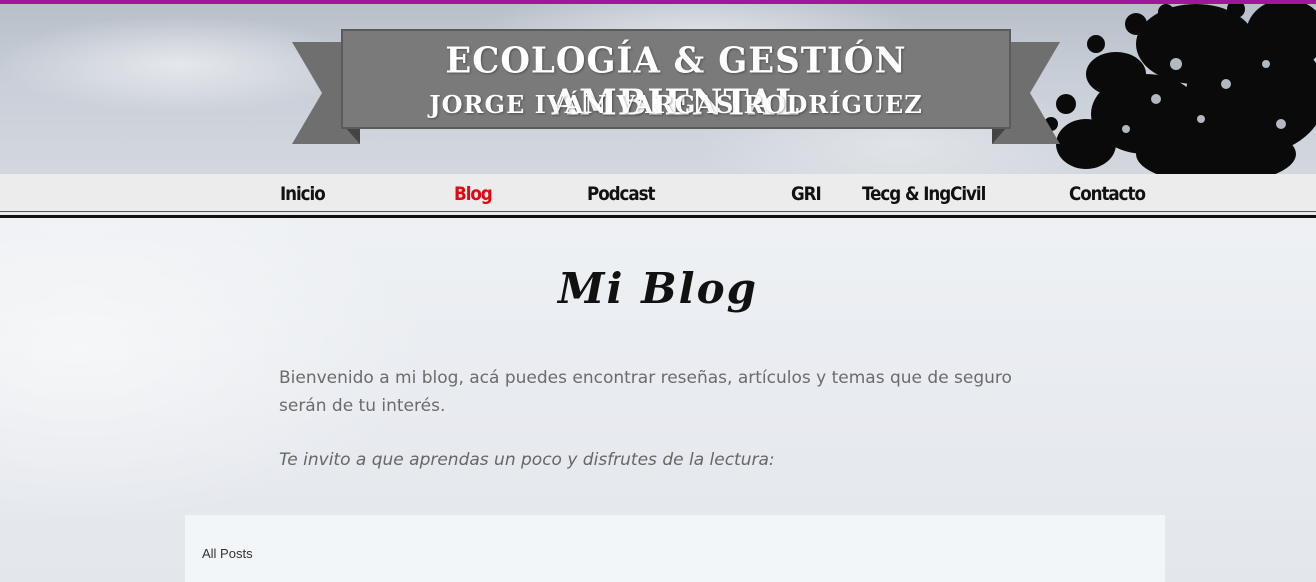 The image size is (1316, 582). Describe the element at coordinates (227, 553) in the screenshot. I see `all-posts-filter-link: All Posts` at that location.